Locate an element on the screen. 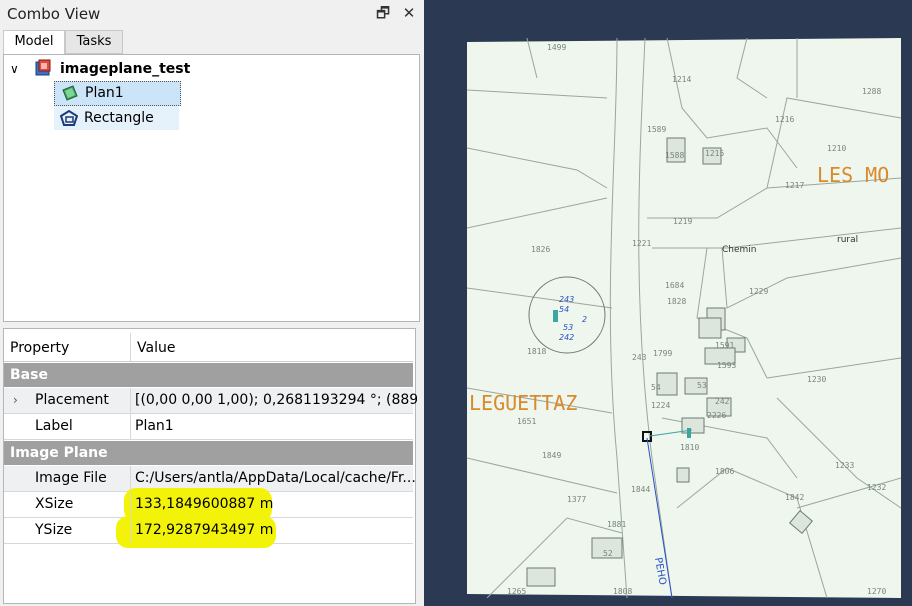  svg-text: 1881 is located at coordinates (616, 524).